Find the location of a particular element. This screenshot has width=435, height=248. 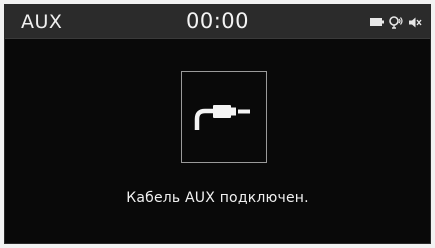

connection-message: Кабель AUX подключен. is located at coordinates (217, 198).